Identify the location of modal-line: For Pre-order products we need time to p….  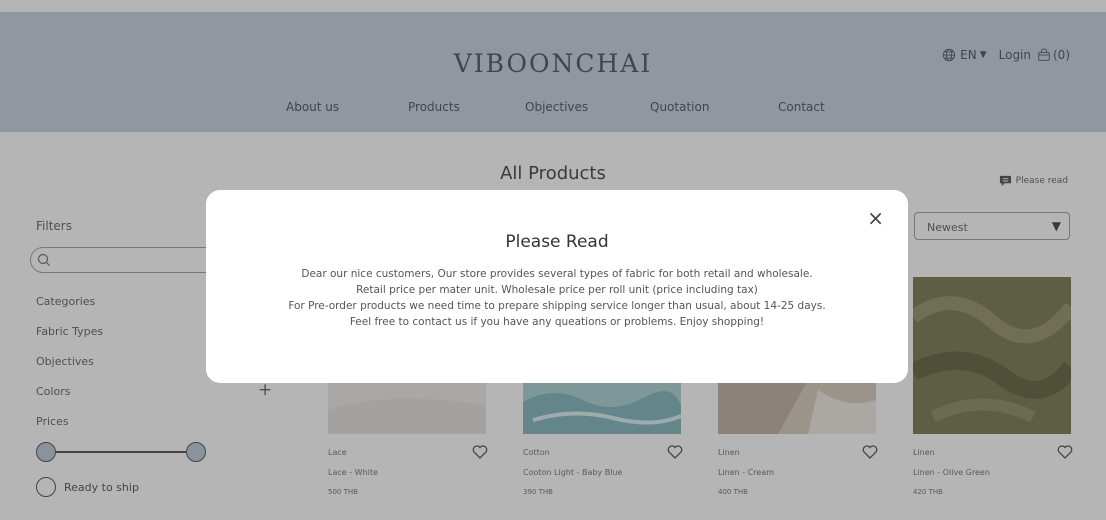
(557, 306).